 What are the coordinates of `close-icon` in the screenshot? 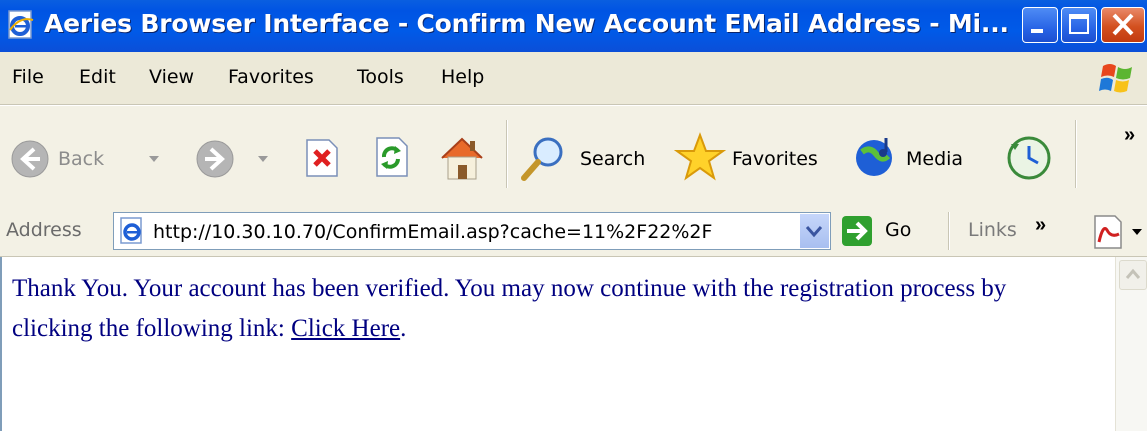 It's located at (1123, 24).